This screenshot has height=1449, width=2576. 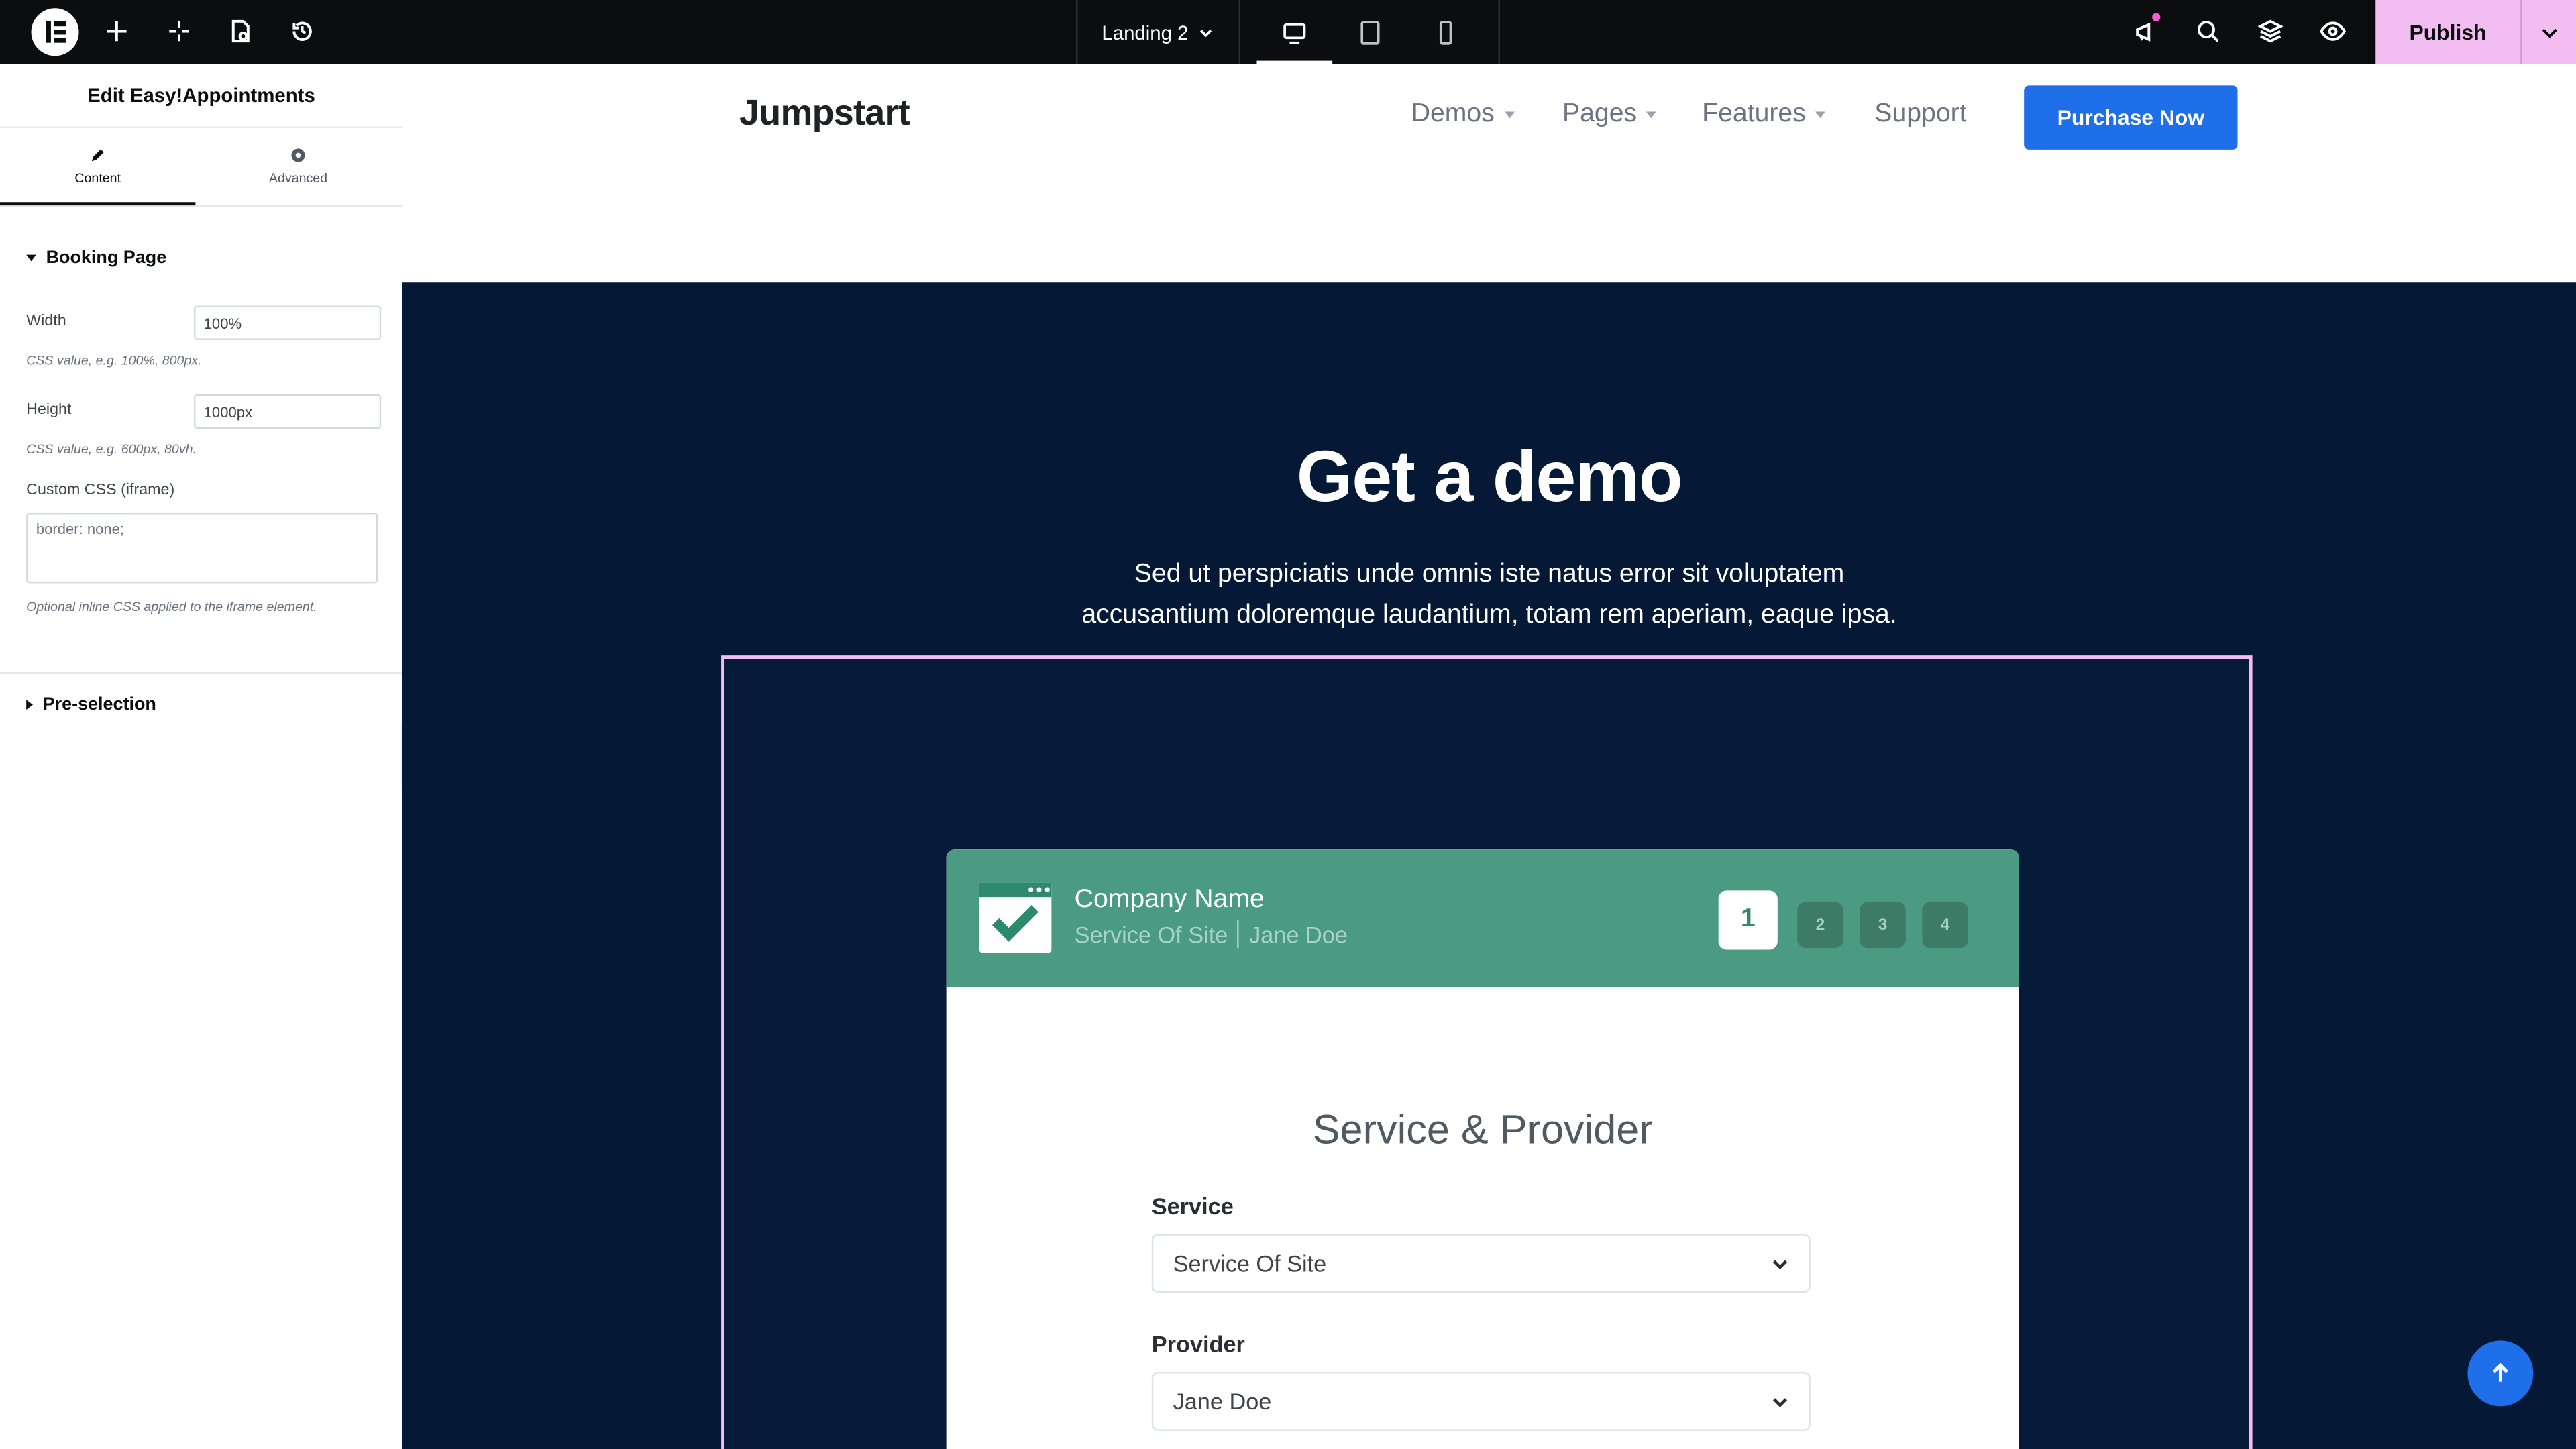 I want to click on purchase-now-button: Purchase Now, so click(x=2131, y=117).